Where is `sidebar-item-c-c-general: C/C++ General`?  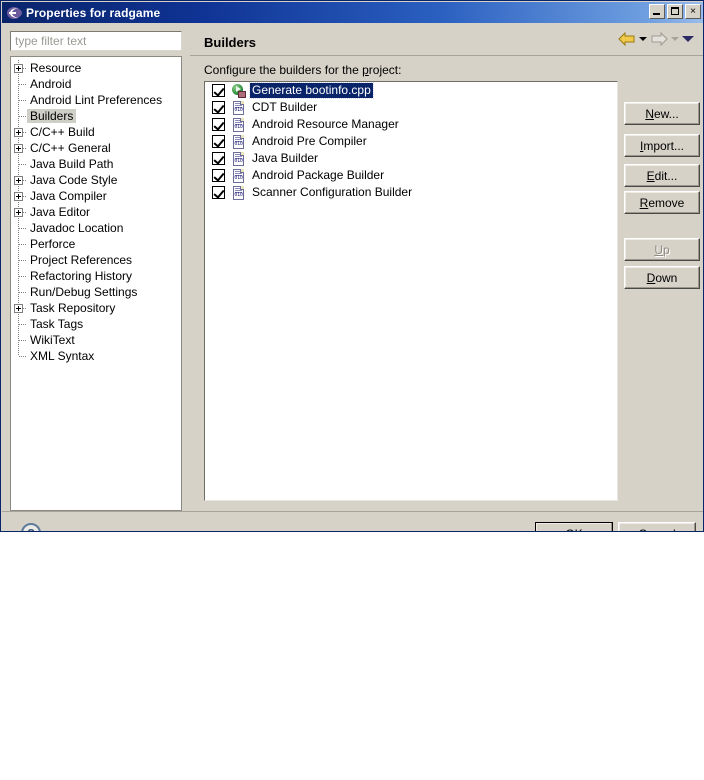
sidebar-item-c-c-general: C/C++ General is located at coordinates (96, 148).